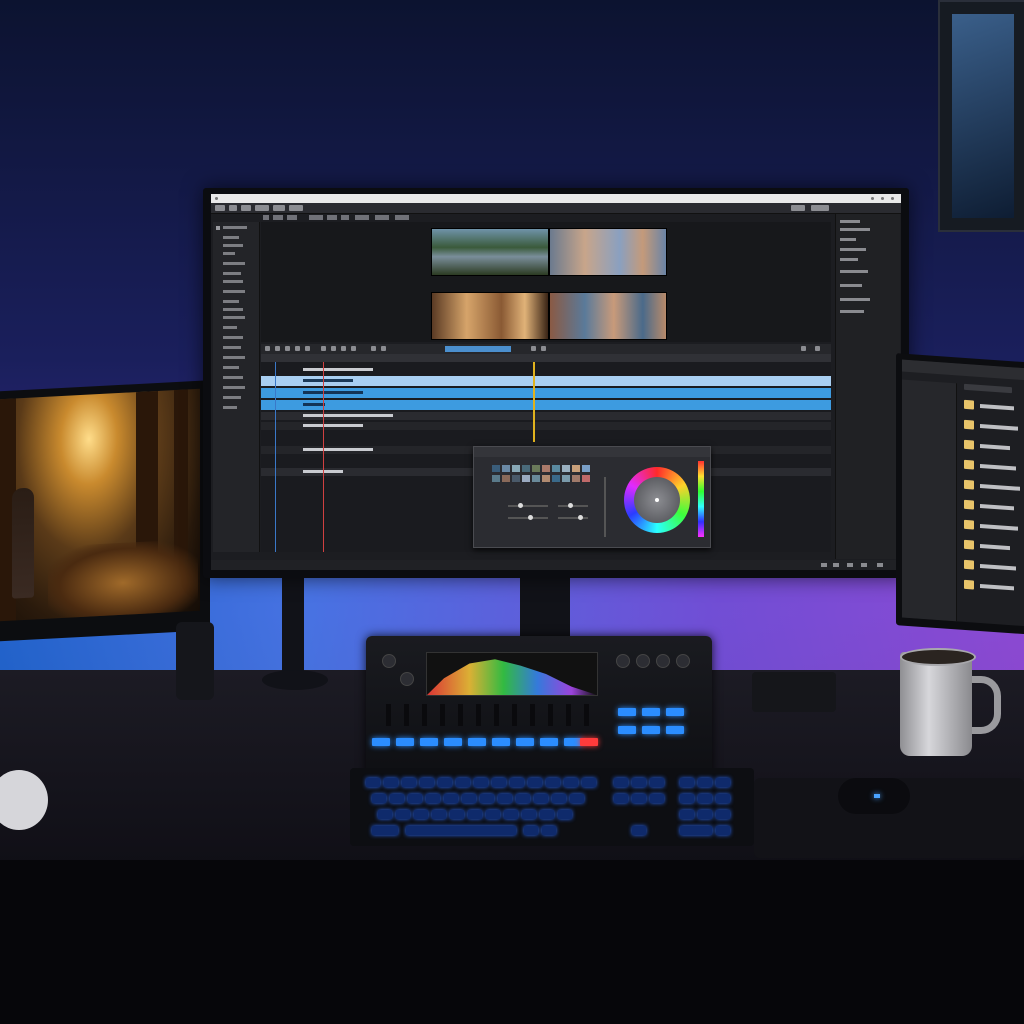 This screenshot has width=1024, height=1024. Describe the element at coordinates (297, 348) in the screenshot. I see `step-forward-button` at that location.